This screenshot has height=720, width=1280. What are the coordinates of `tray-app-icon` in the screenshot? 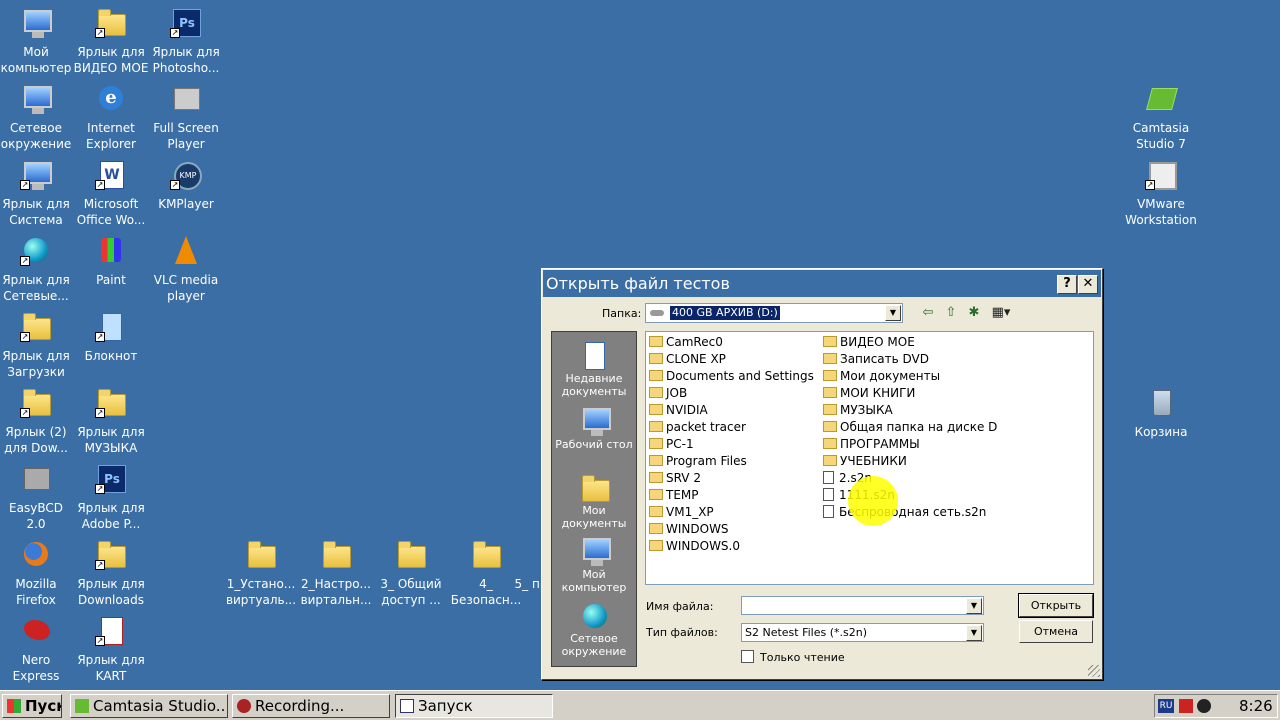 It's located at (1204, 706).